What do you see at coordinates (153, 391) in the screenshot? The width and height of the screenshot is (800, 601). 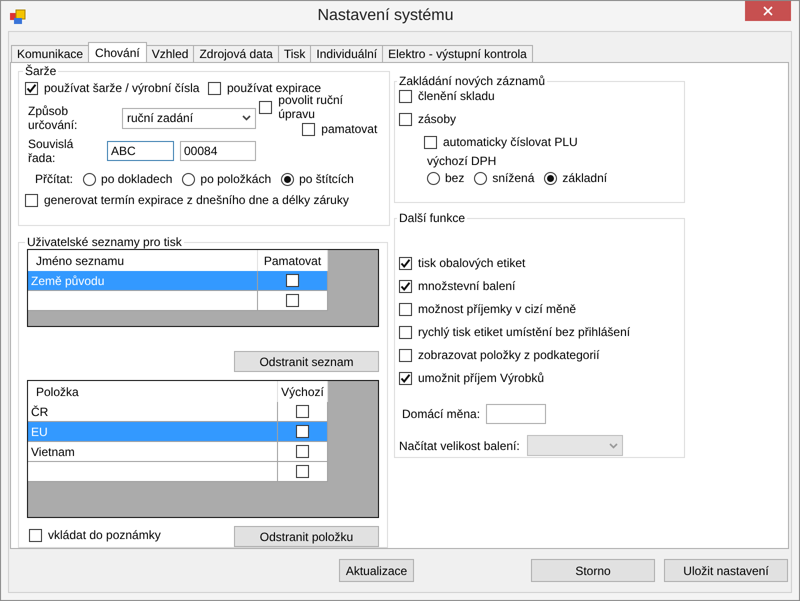 I see `column-header: Položka` at bounding box center [153, 391].